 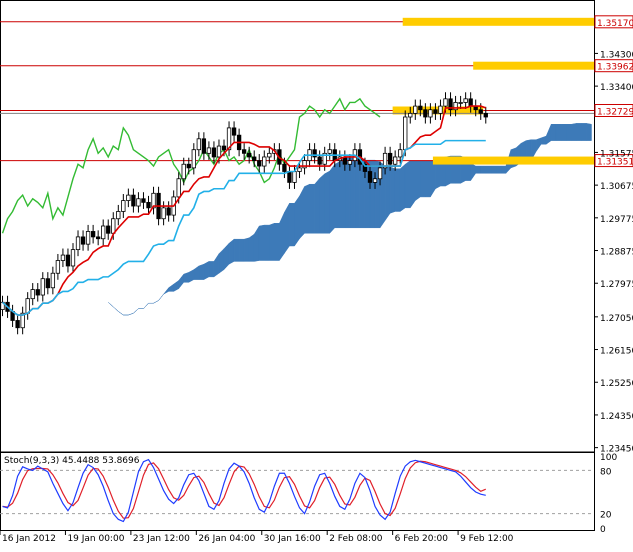 I want to click on stoch-tick-label: 20, so click(x=606, y=516).